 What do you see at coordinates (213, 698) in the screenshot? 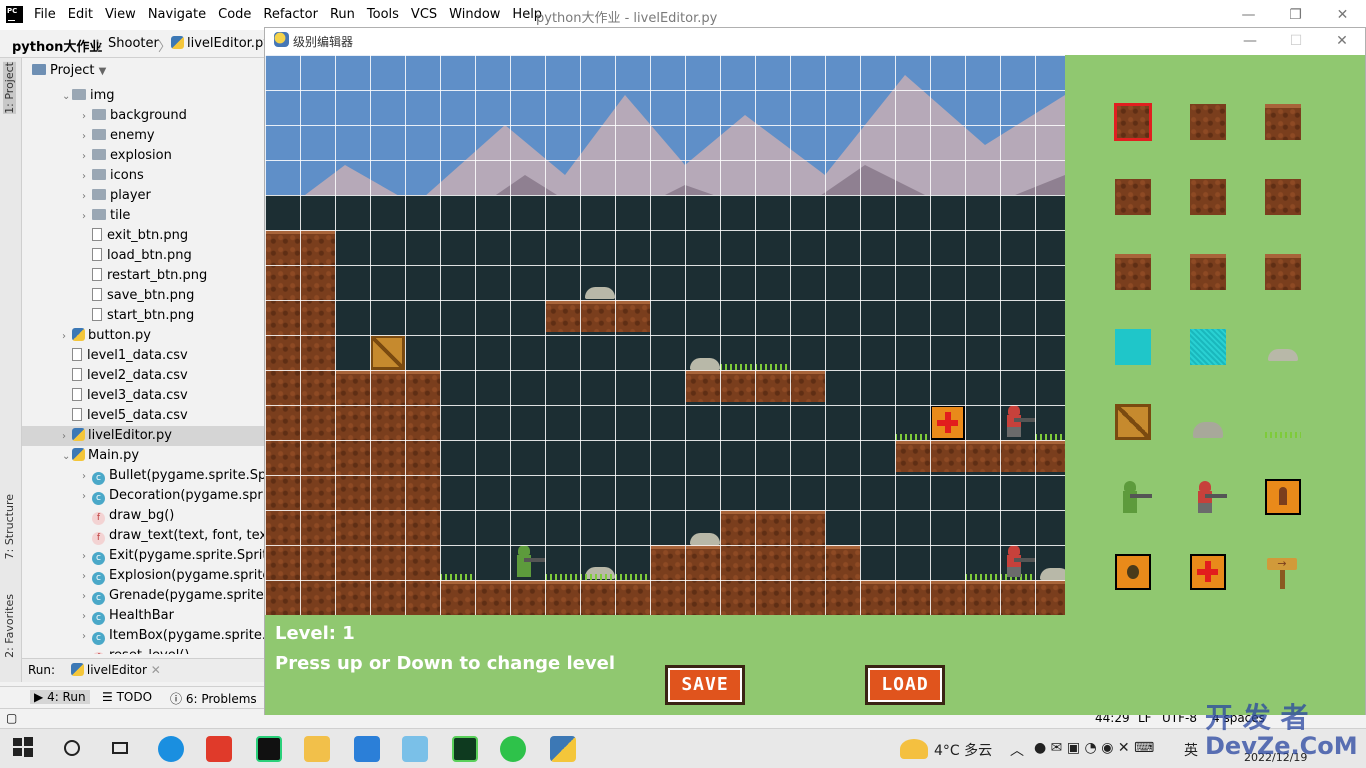
I see `tab-problems: ⓘ 6: Problems` at bounding box center [213, 698].